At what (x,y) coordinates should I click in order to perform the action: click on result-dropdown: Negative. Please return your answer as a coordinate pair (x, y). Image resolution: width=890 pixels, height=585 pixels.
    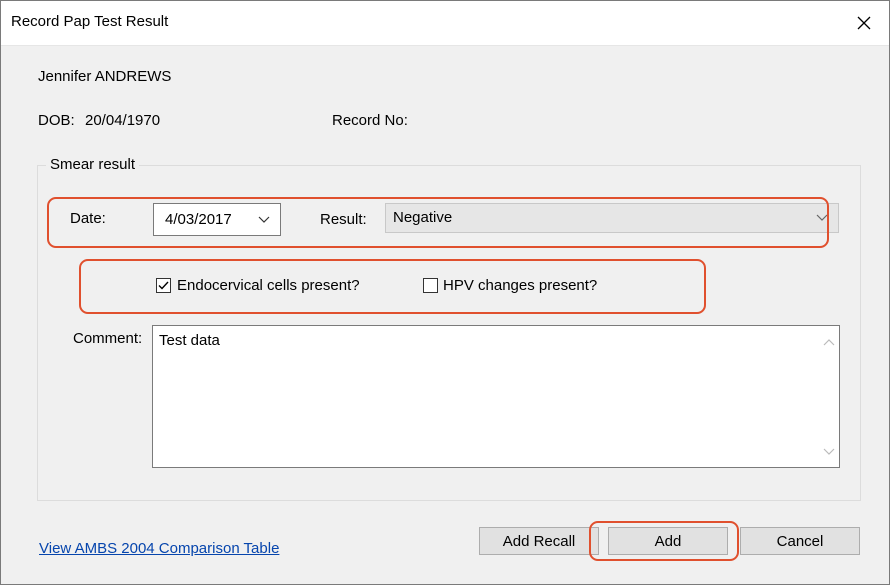
    Looking at the image, I should click on (612, 218).